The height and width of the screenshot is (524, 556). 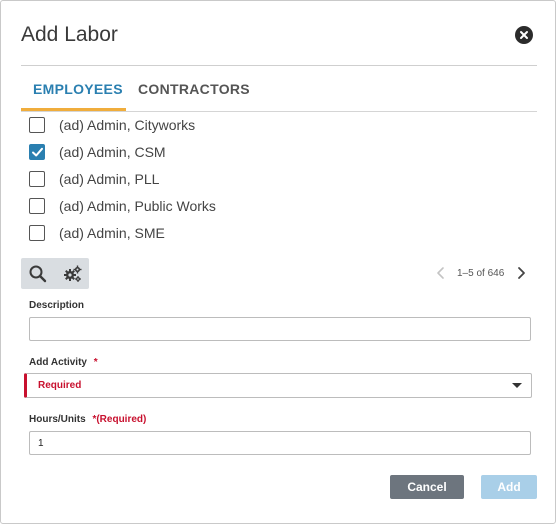 What do you see at coordinates (41, 443) in the screenshot?
I see `hours-value: 1` at bounding box center [41, 443].